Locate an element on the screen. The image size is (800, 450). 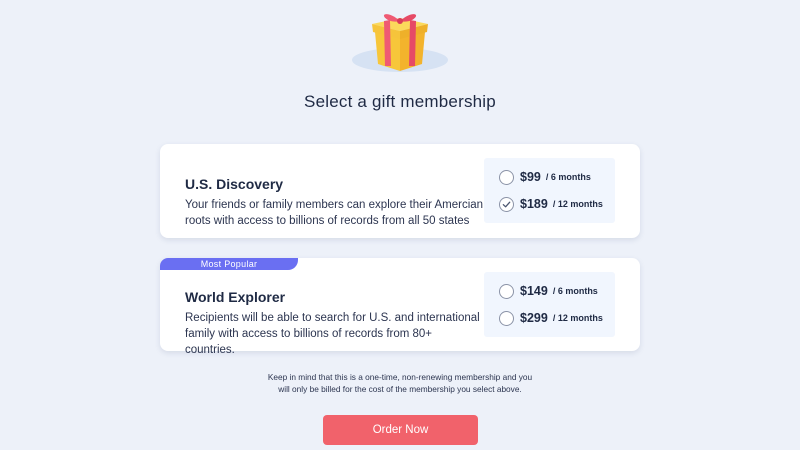
price-value: $299 is located at coordinates (534, 318).